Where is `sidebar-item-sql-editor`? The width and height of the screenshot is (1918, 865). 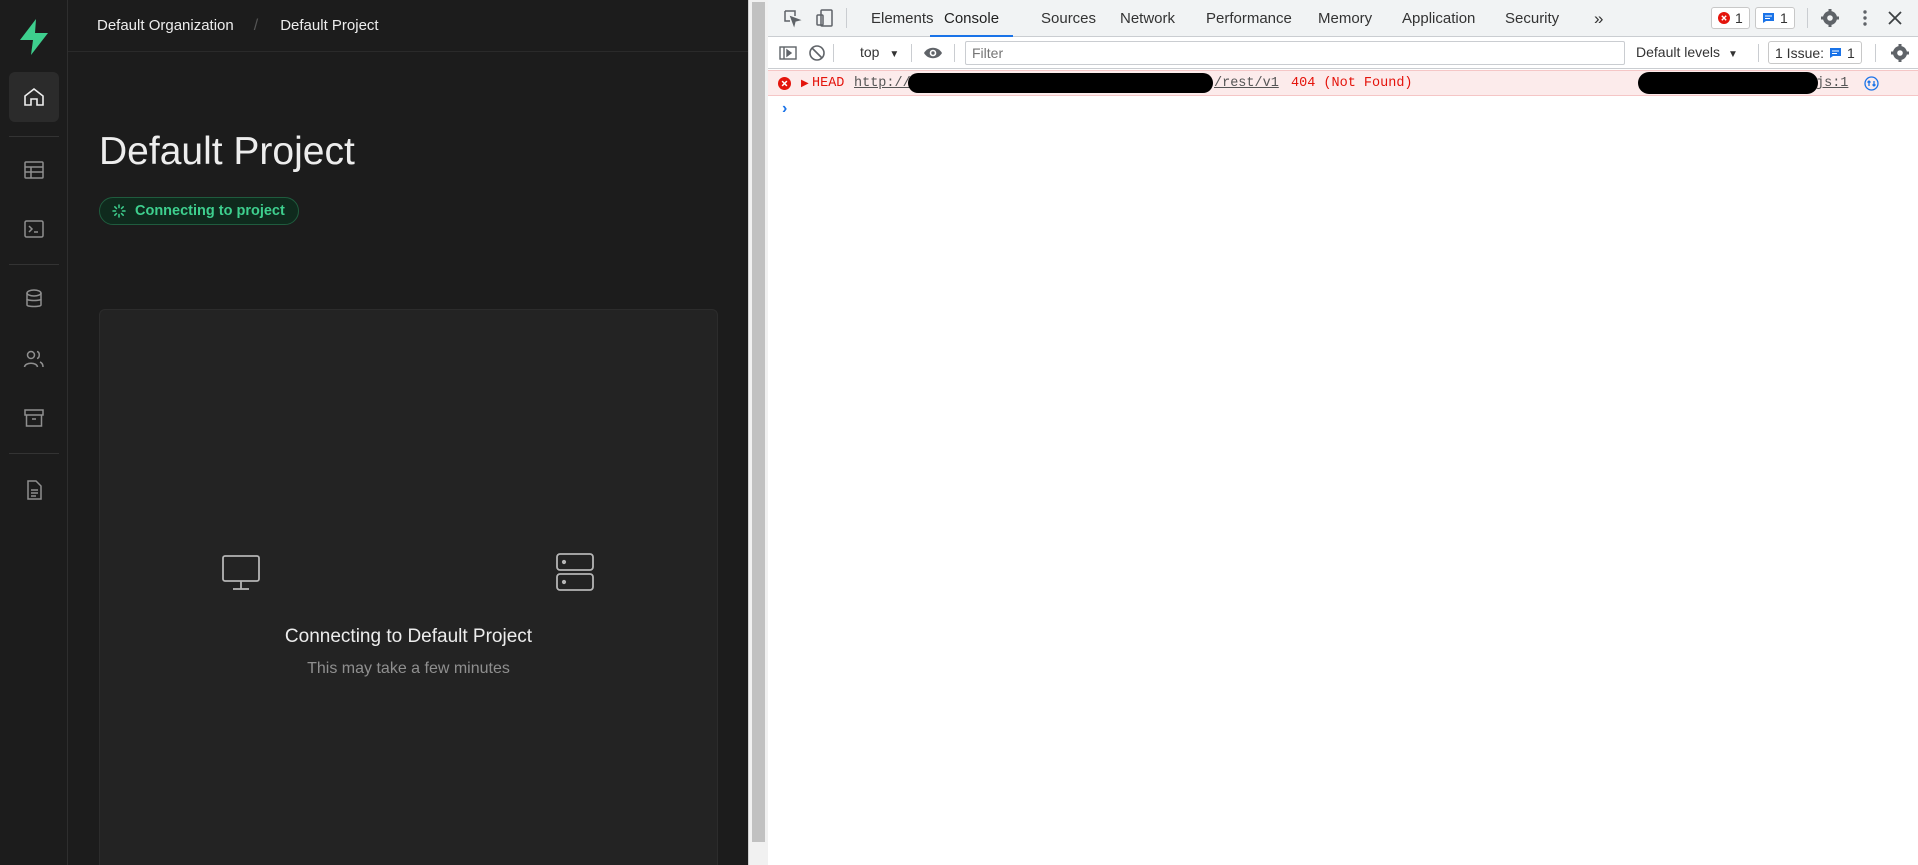 sidebar-item-sql-editor is located at coordinates (34, 229).